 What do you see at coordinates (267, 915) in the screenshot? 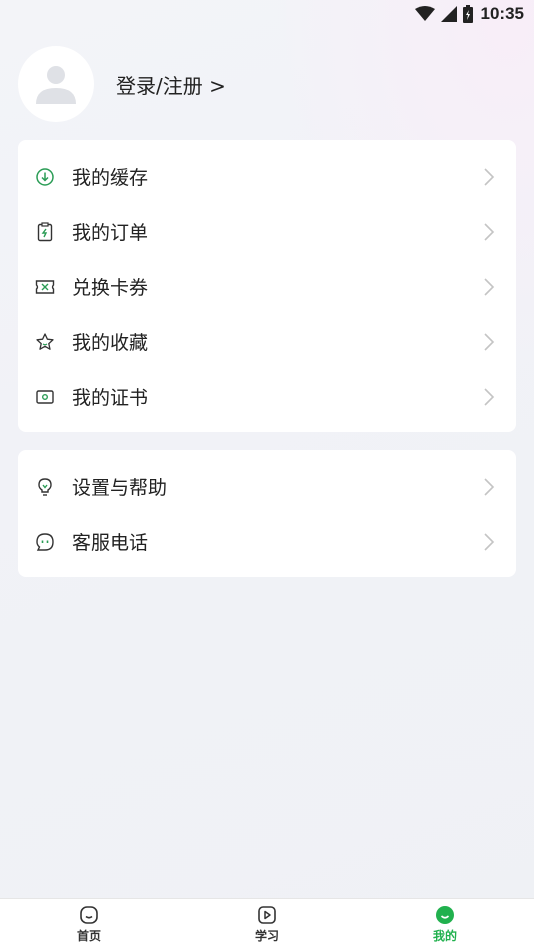
I see `play-icon` at bounding box center [267, 915].